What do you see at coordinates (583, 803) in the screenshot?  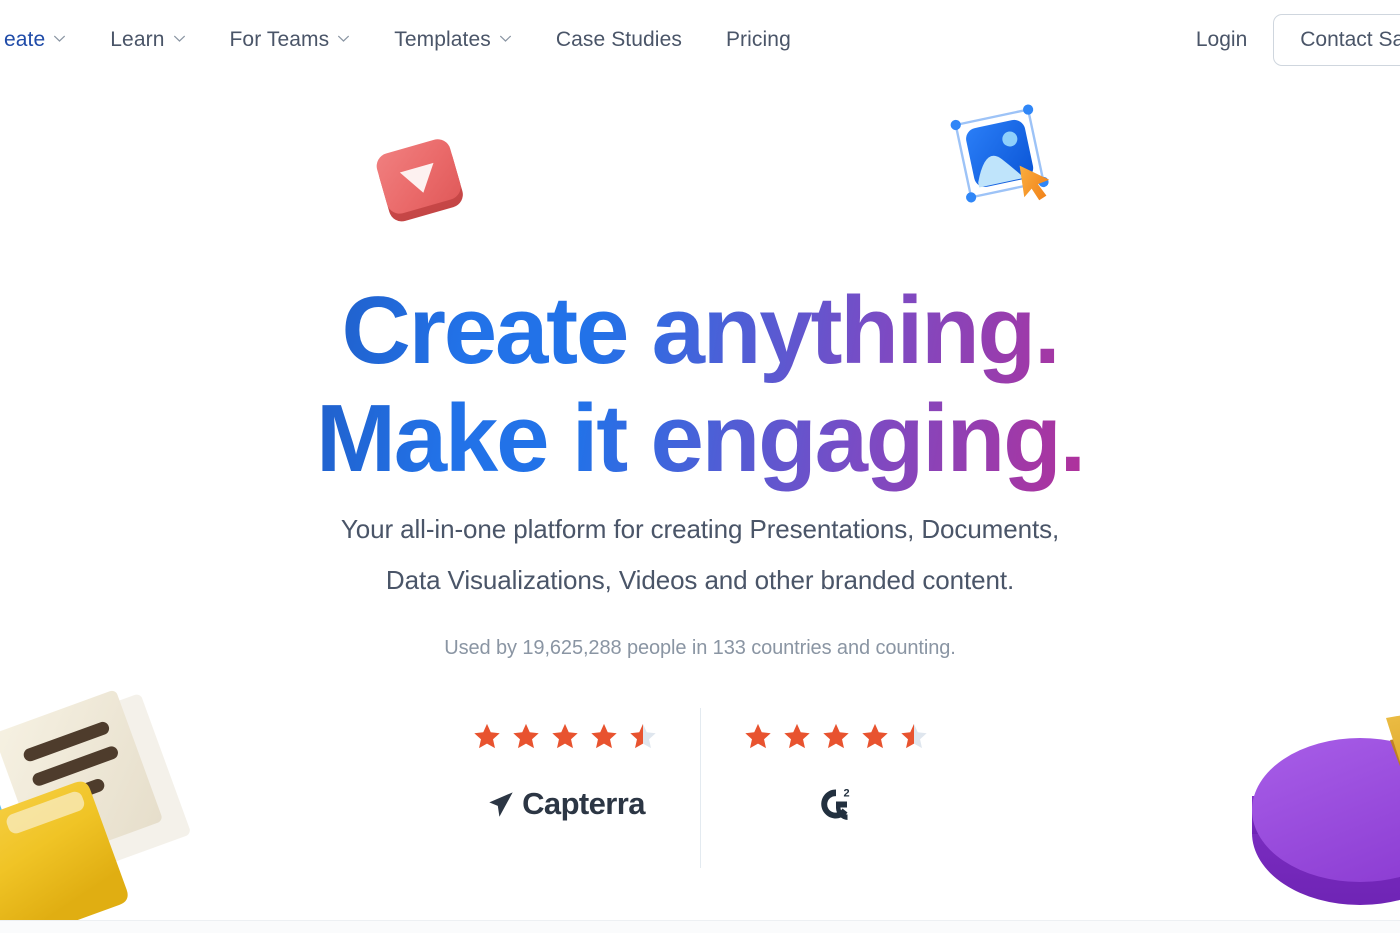 I see `capterra-label: Capterra` at bounding box center [583, 803].